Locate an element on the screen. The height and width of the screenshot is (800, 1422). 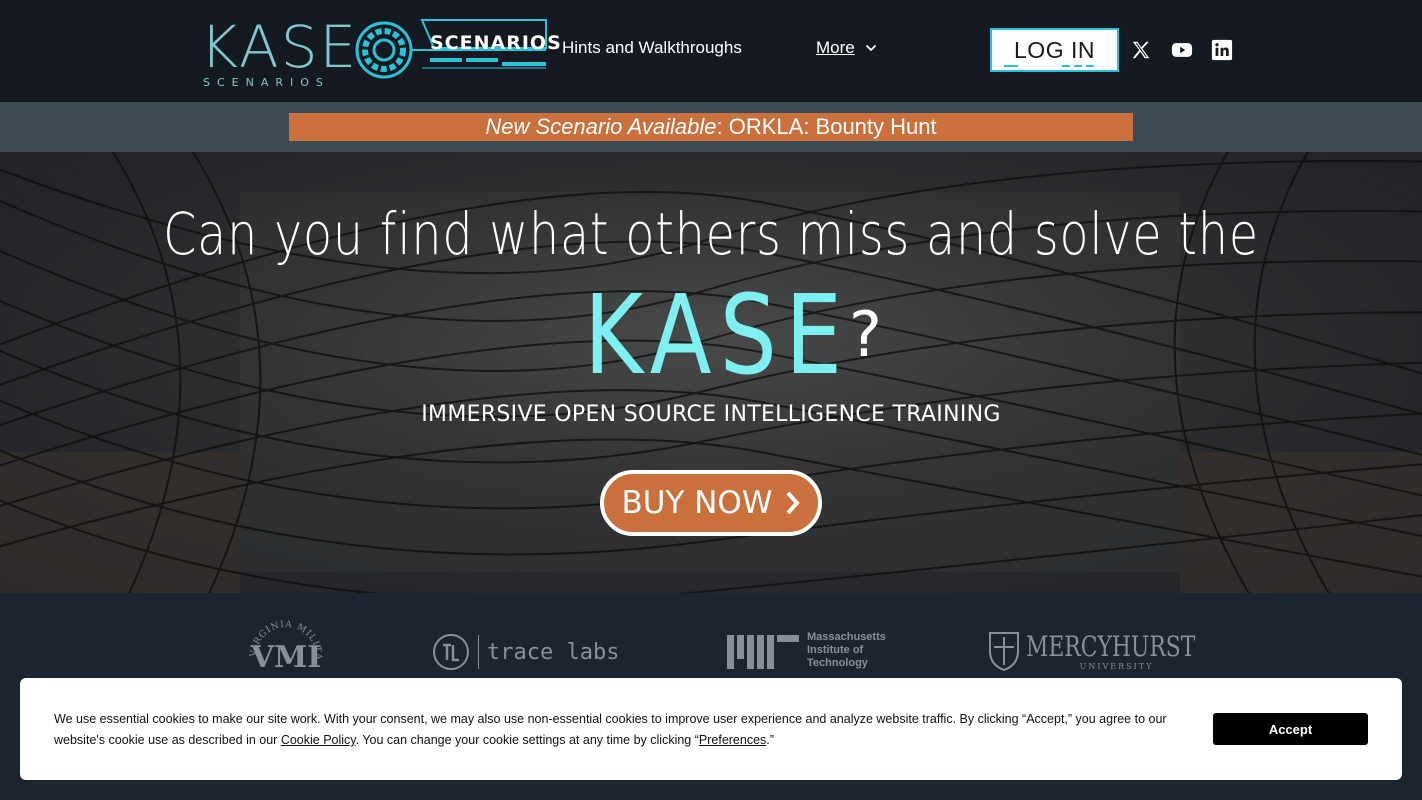
login-button: LOG IN is located at coordinates (1054, 50).